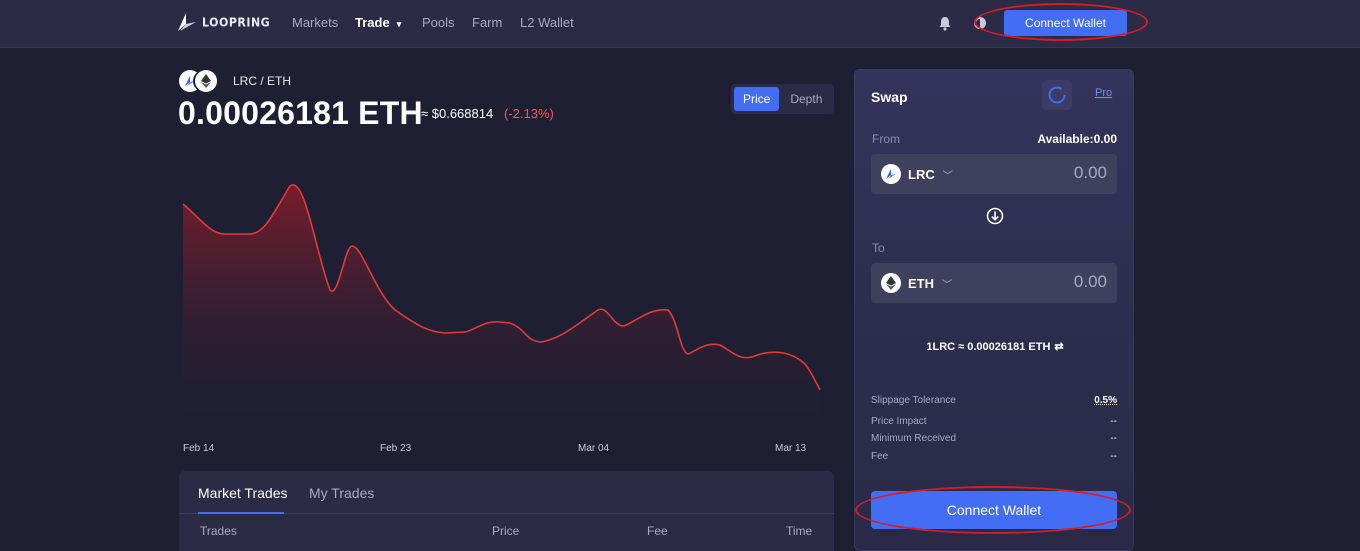 The height and width of the screenshot is (551, 1360). Describe the element at coordinates (315, 22) in the screenshot. I see `nav-markets: Markets` at that location.